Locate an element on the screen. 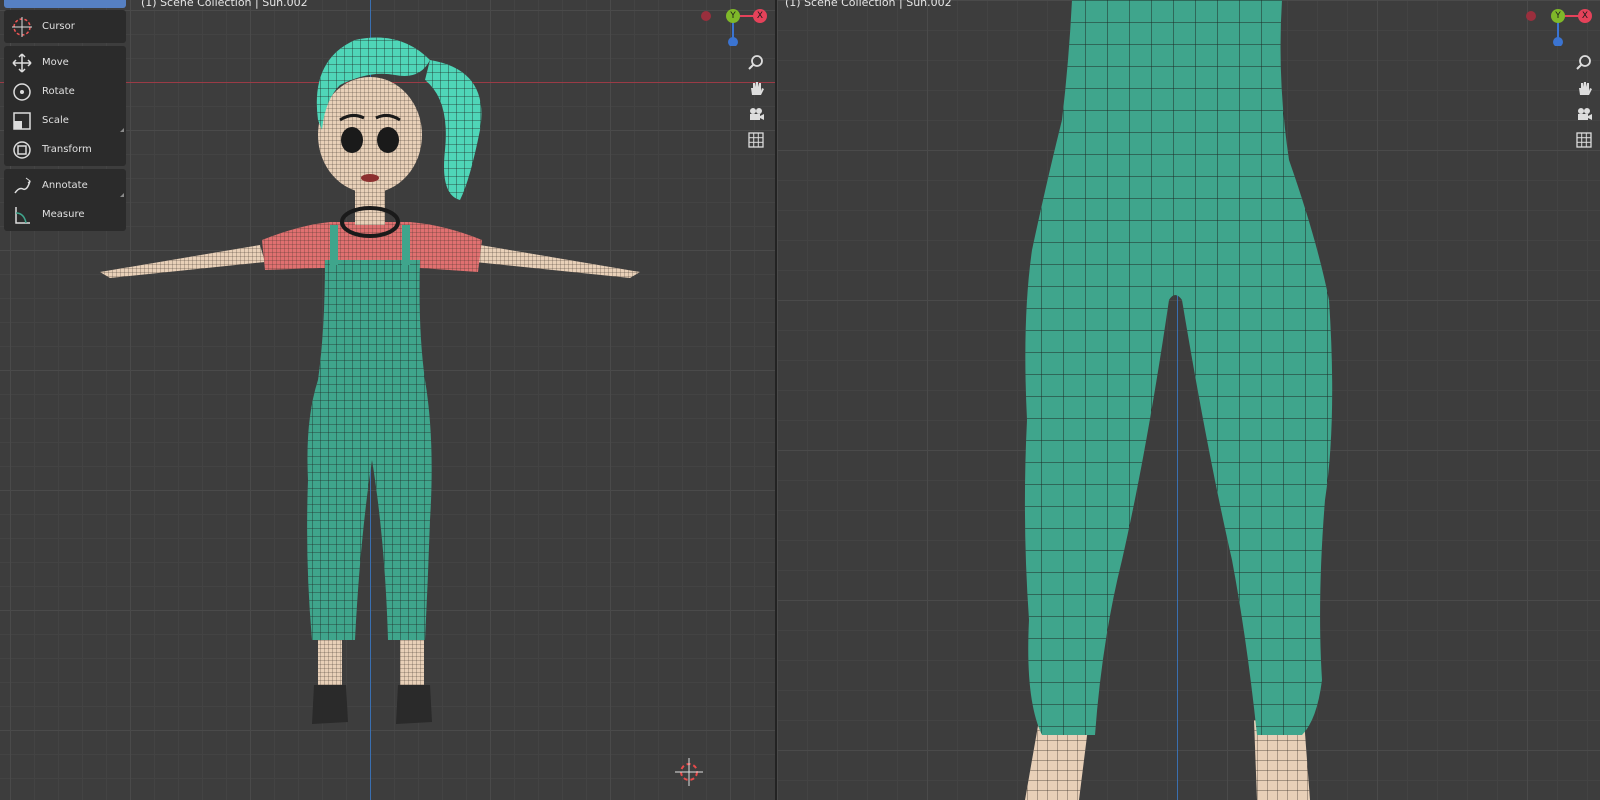 The height and width of the screenshot is (800, 1600). scale-icon is located at coordinates (22, 121).